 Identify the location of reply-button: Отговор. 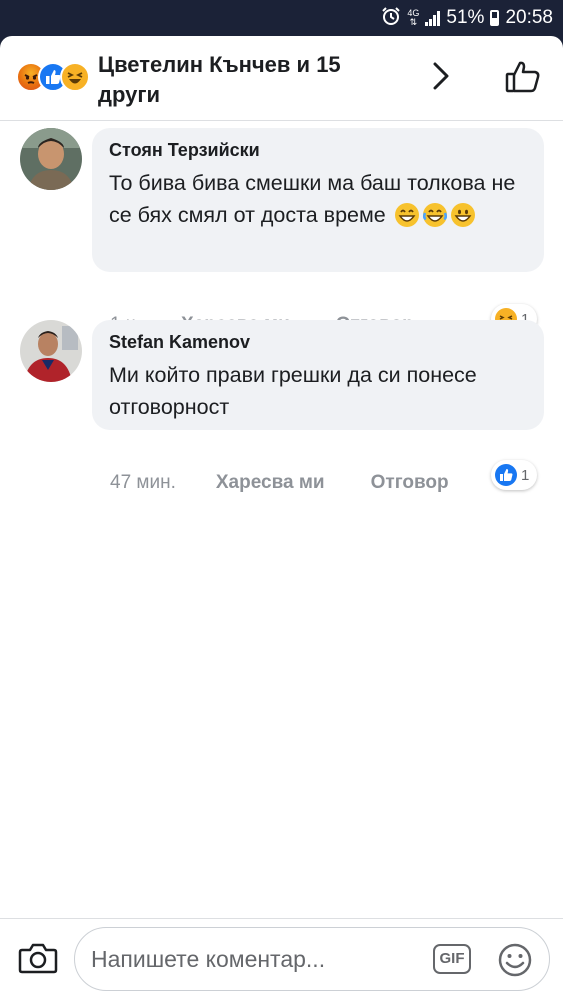
(410, 483).